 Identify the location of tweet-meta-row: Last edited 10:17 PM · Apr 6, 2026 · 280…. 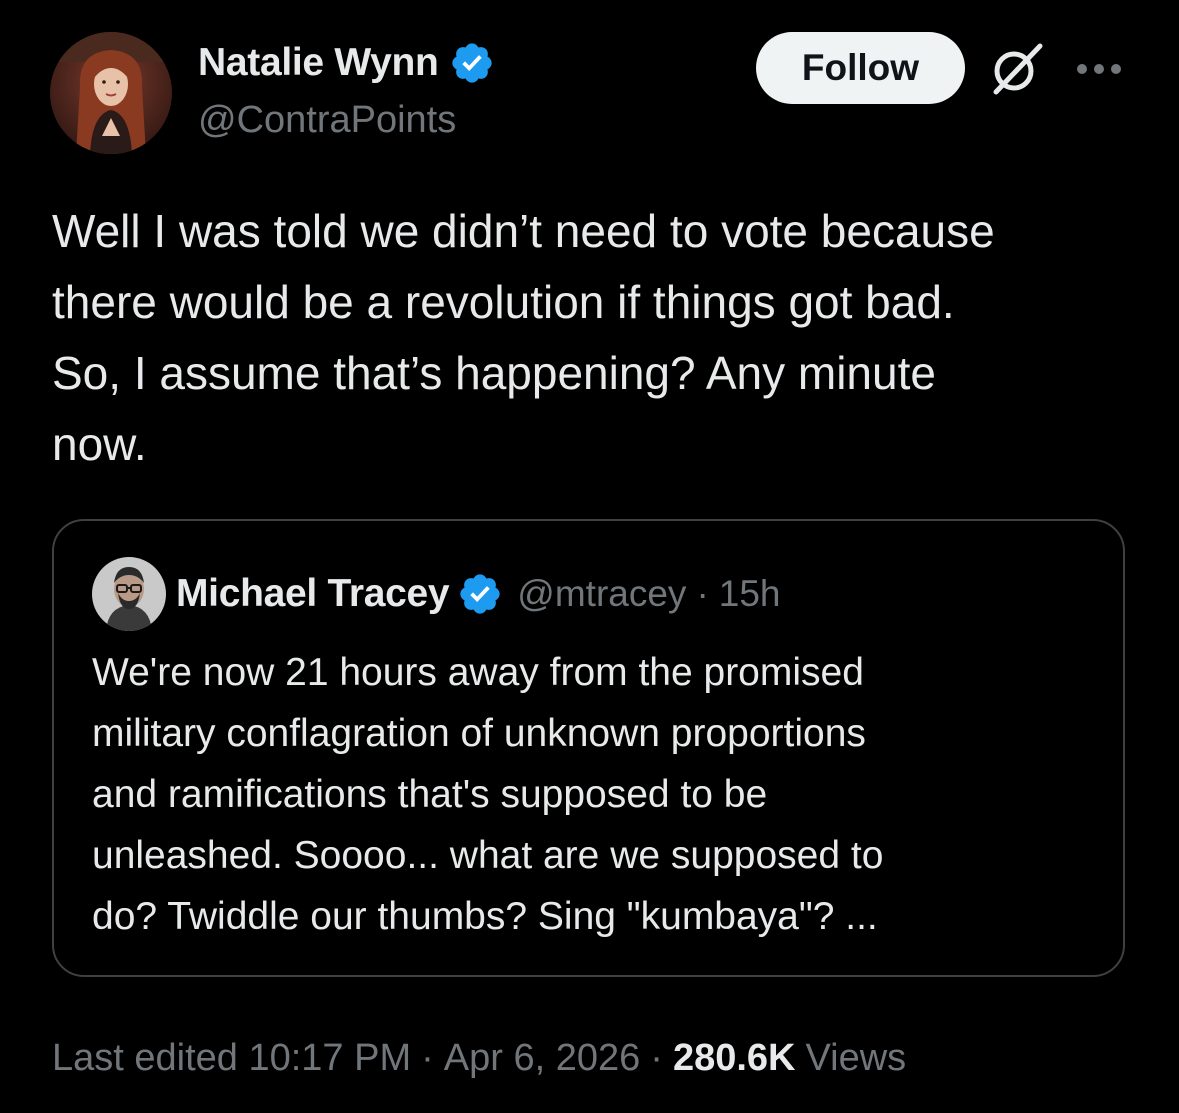
(479, 1058).